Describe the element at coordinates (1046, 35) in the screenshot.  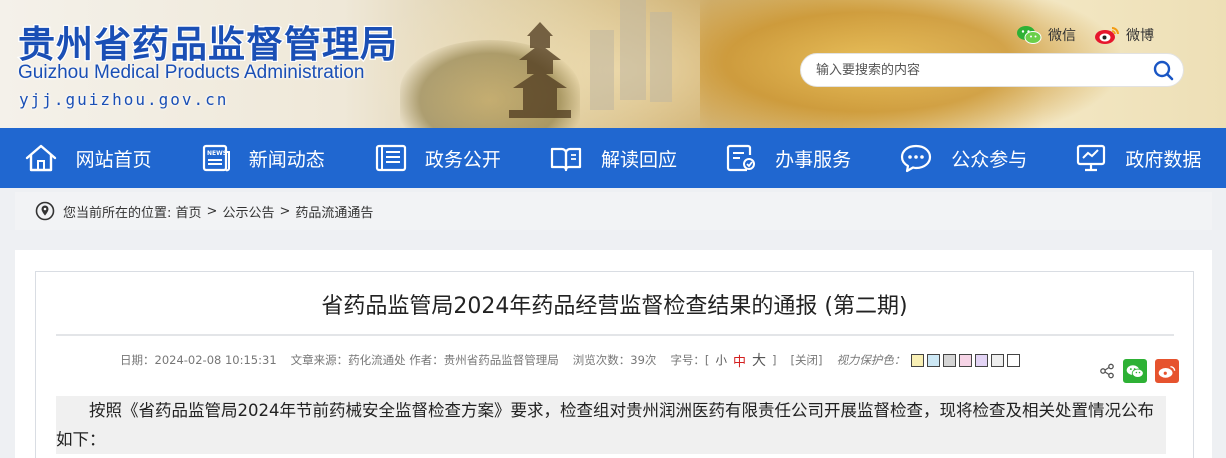
I see `wechat-link: 微信` at that location.